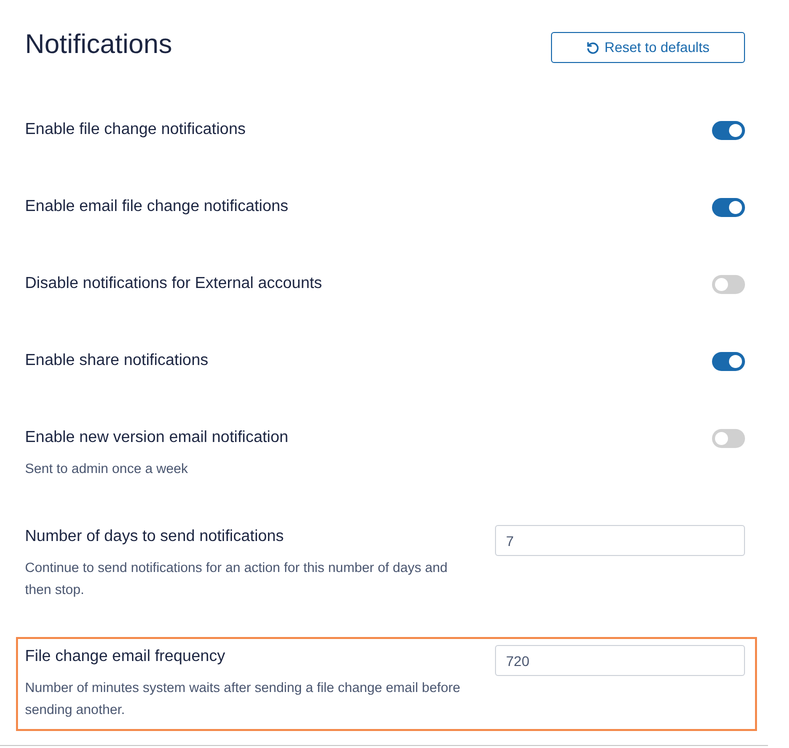 The width and height of the screenshot is (789, 748). I want to click on setting-help-text: Continue to send notifications for an action for this number of days and then stop., so click(237, 579).